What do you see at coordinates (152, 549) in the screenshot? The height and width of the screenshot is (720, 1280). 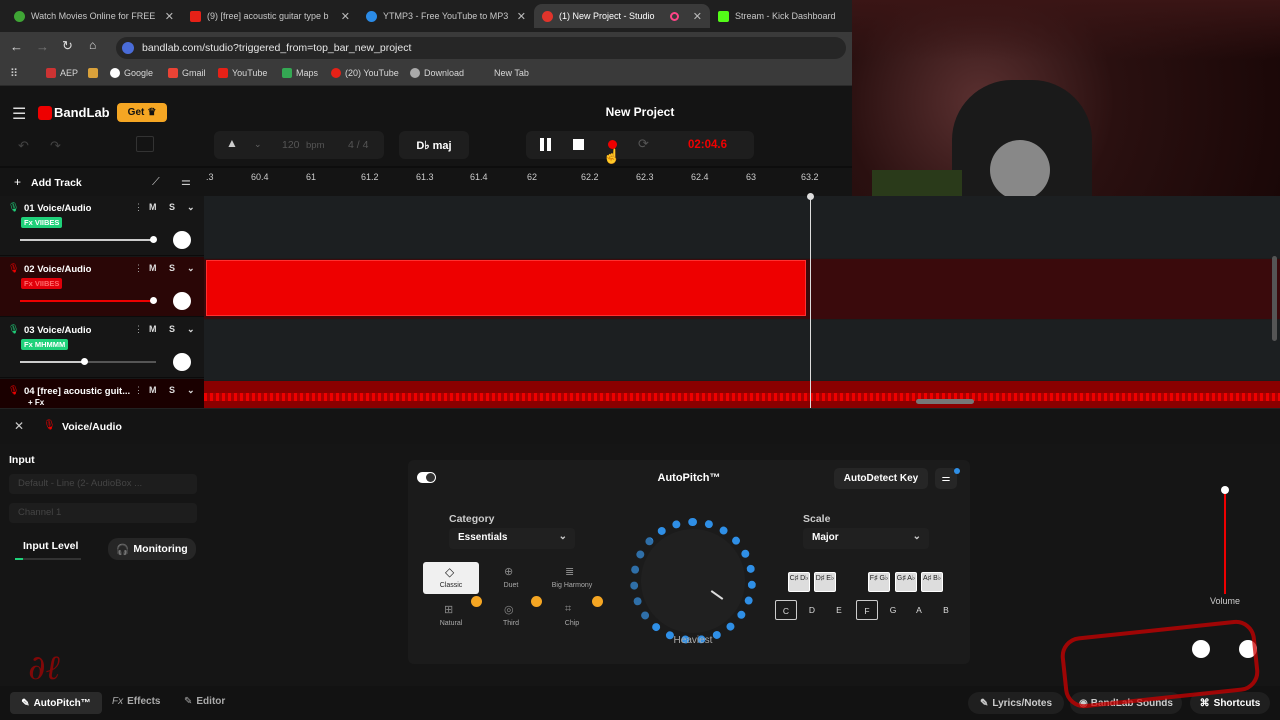 I see `monitoring-button: 🎧 Monitoring` at bounding box center [152, 549].